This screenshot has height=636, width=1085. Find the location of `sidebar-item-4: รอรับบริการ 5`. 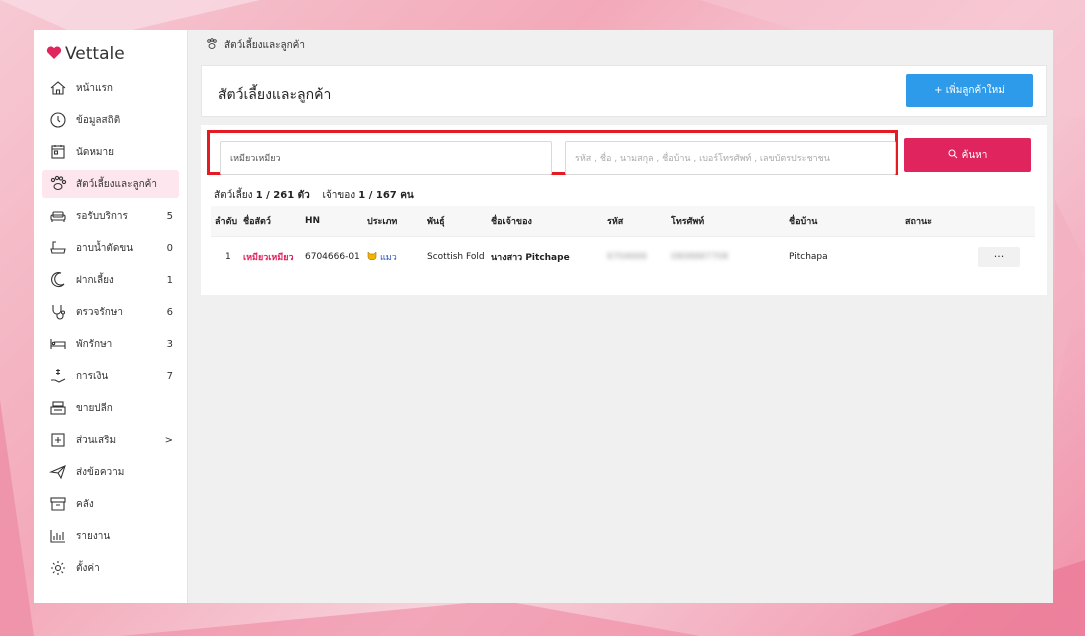

sidebar-item-4: รอรับบริการ 5 is located at coordinates (110, 216).